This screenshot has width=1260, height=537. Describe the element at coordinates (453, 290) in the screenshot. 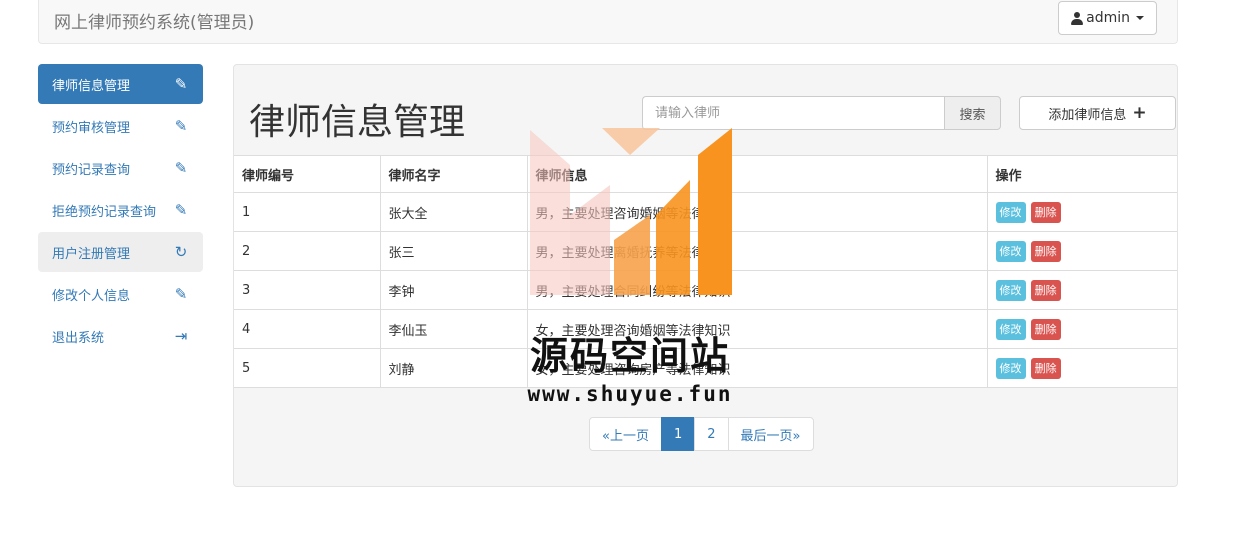

I see `lawyer-name-cell: 李钟` at that location.